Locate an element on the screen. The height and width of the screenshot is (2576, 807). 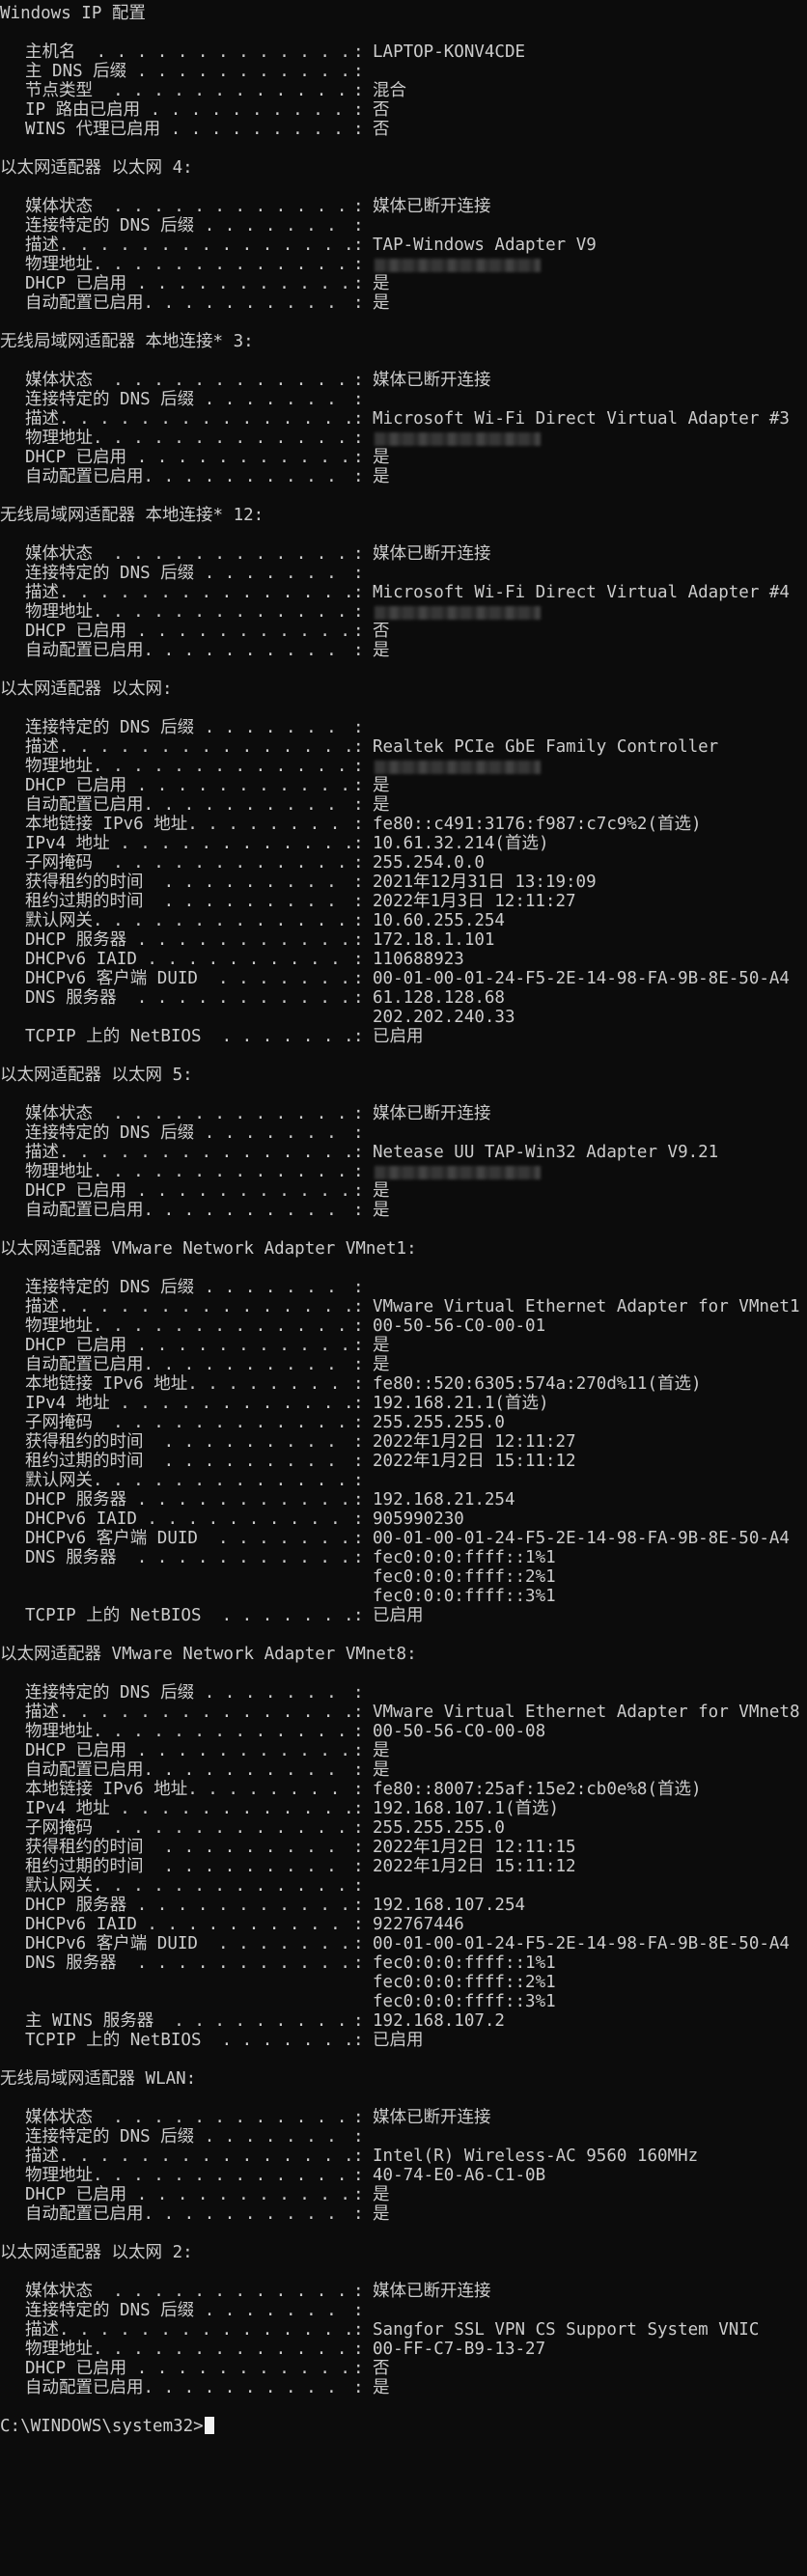
config-label: DHCPv6 IAID . . . . . . . . . . . is located at coordinates (189, 959).